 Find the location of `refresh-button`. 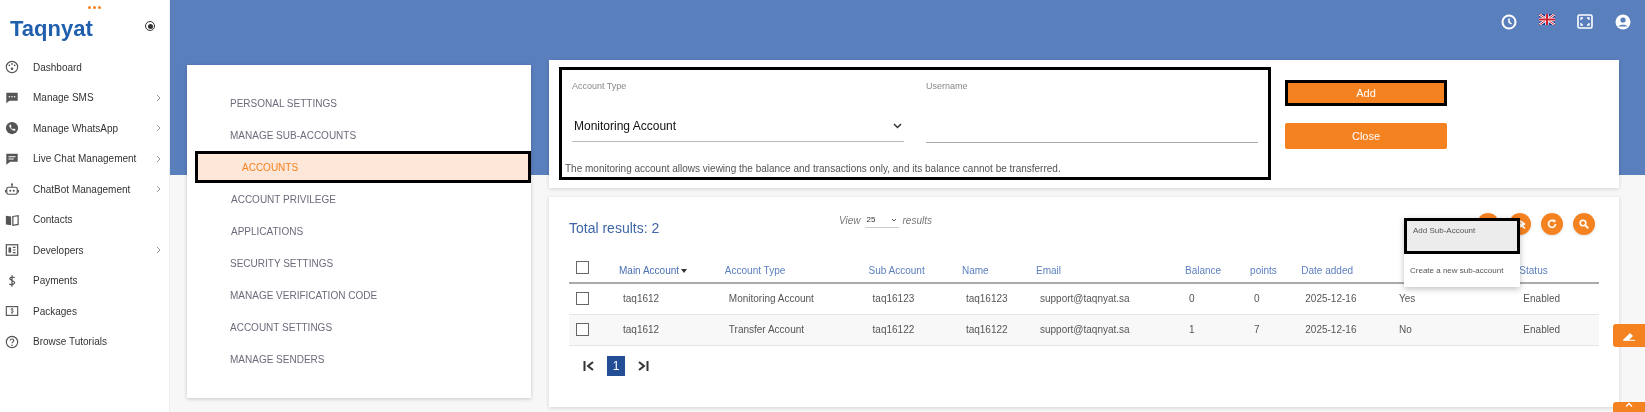

refresh-button is located at coordinates (1552, 224).